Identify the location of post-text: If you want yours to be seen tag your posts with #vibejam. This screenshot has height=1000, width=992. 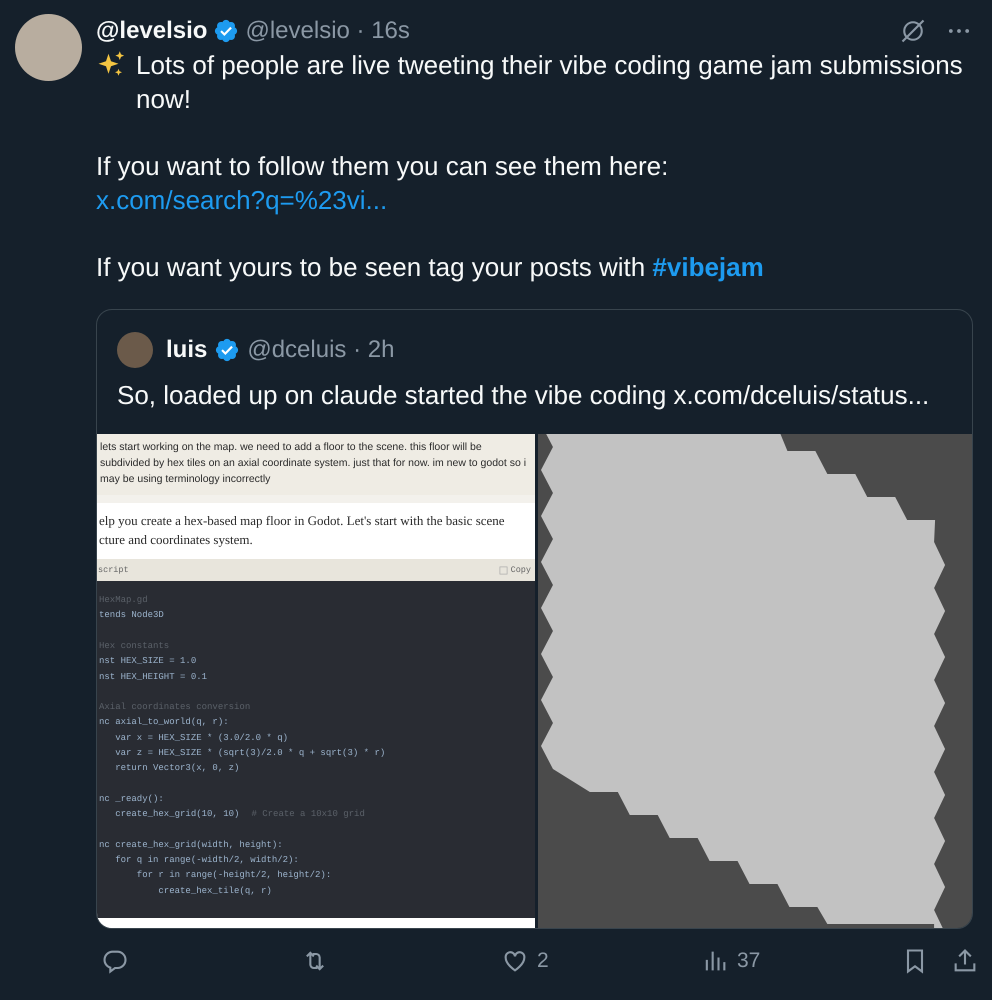
(430, 267).